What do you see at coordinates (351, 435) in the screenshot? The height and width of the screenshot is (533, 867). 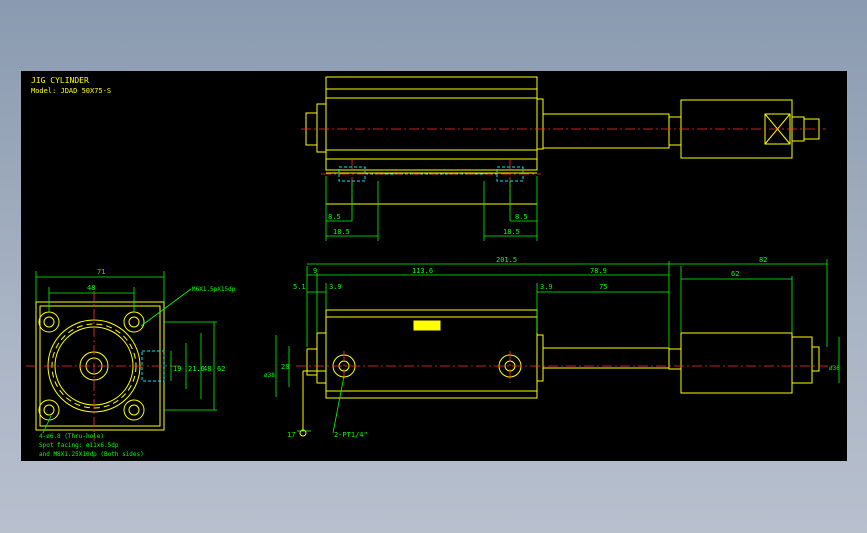 I see `port-label: 2-PT1/4"` at bounding box center [351, 435].